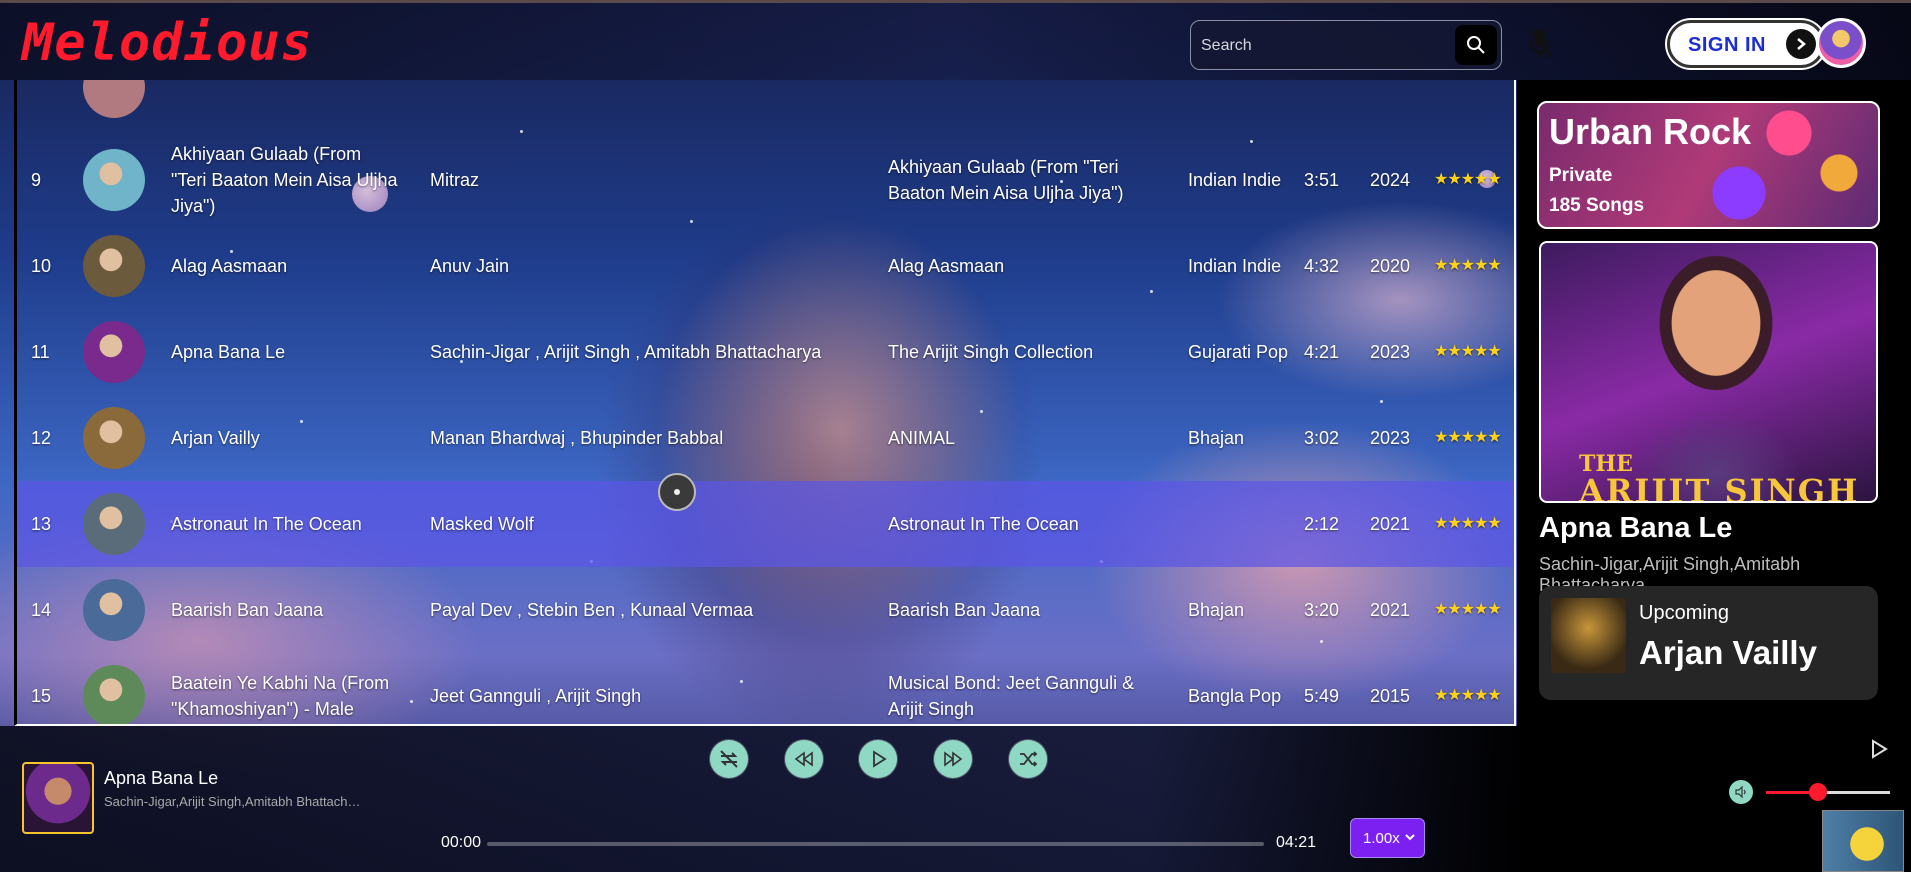 The image size is (1911, 872). What do you see at coordinates (875, 844) in the screenshot?
I see `progress-bar` at bounding box center [875, 844].